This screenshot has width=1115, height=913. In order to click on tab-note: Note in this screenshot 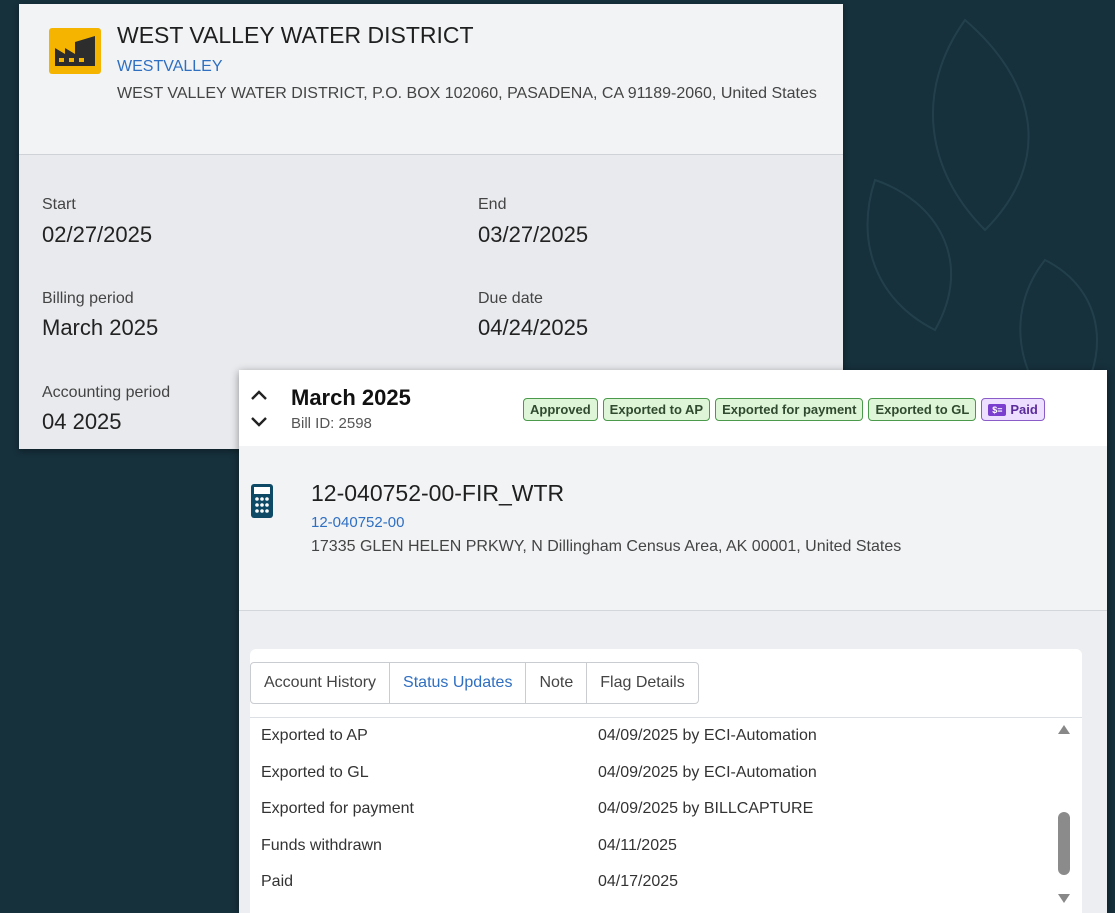, I will do `click(557, 683)`.